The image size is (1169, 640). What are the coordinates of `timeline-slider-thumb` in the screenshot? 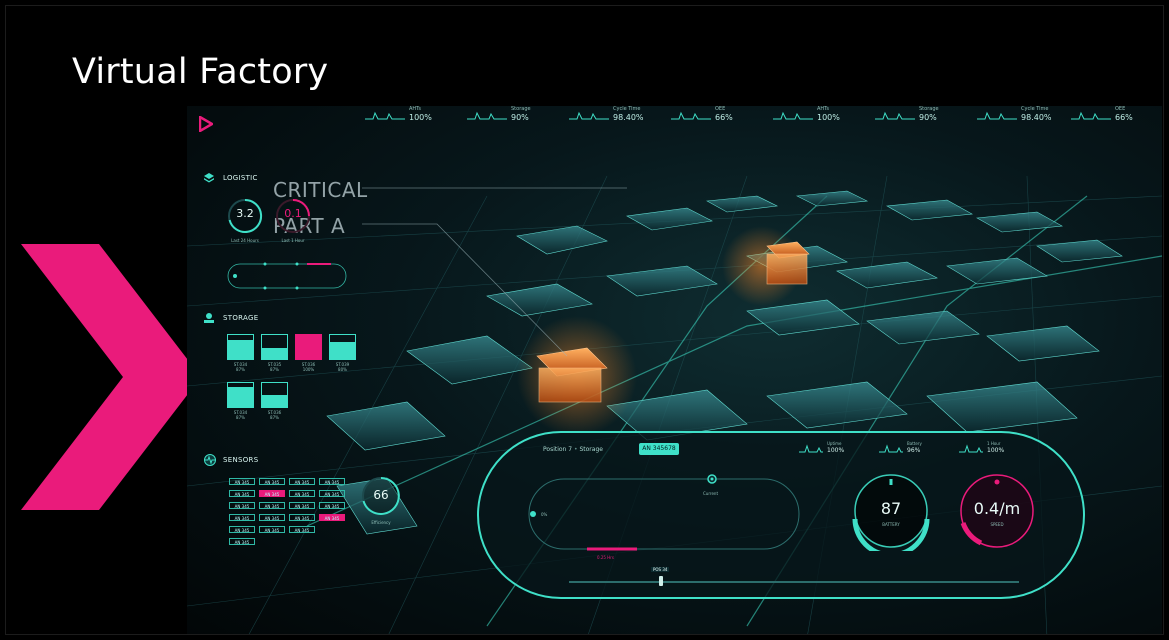 It's located at (661, 581).